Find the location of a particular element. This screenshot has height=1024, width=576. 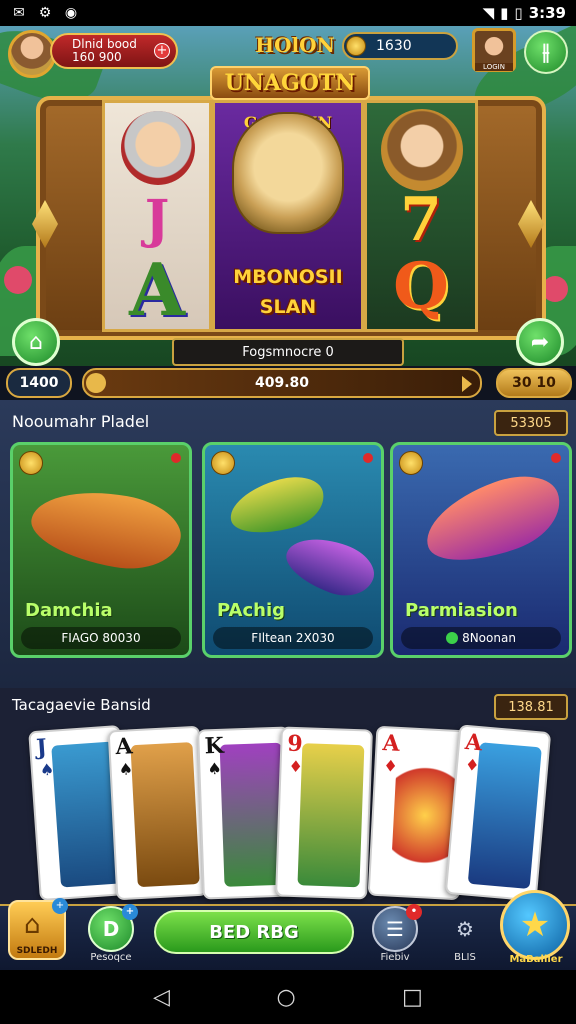

app-icon: ◉ is located at coordinates (71, 13).